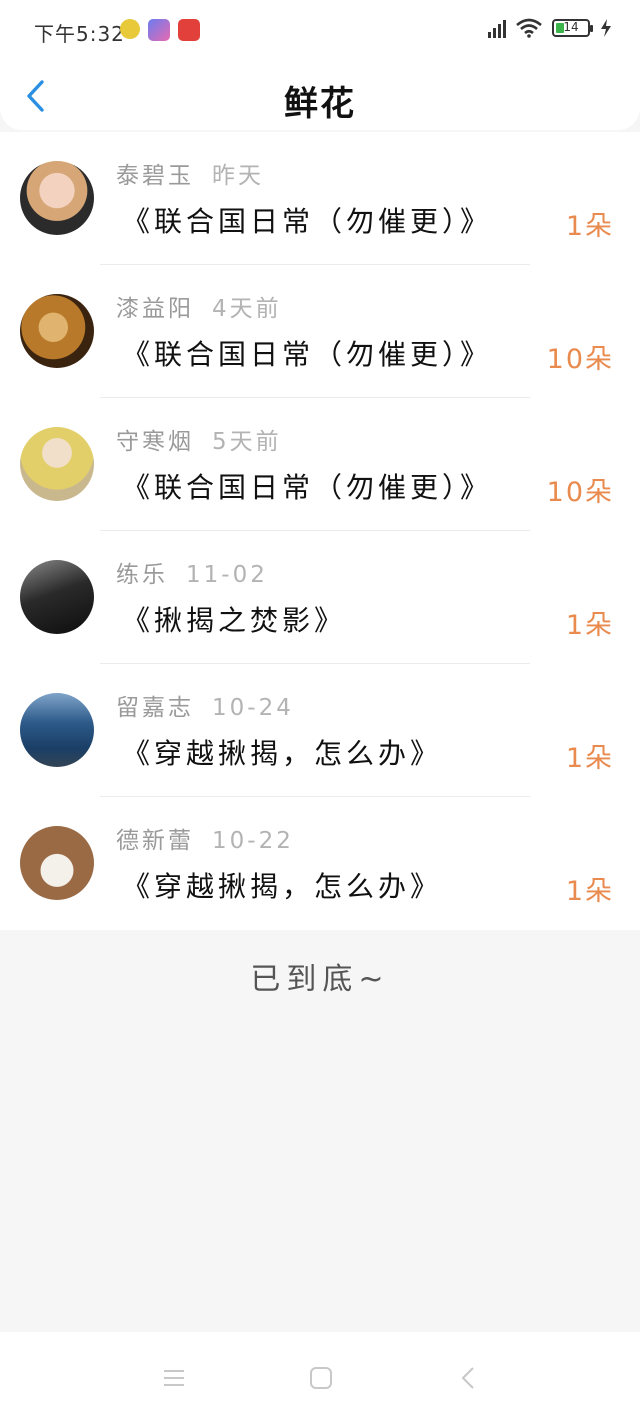  I want to click on sender-meta: 守寒烟 5天前, so click(199, 439).